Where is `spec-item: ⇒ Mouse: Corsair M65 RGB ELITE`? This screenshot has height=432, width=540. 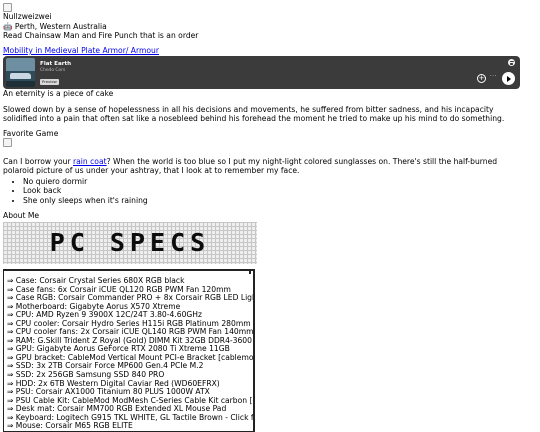
spec-item: ⇒ Mouse: Corsair M65 RGB ELITE is located at coordinates (70, 426).